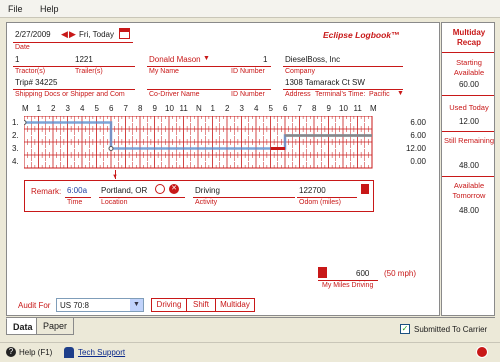  I want to click on audit-shift-button: Shift, so click(201, 305).